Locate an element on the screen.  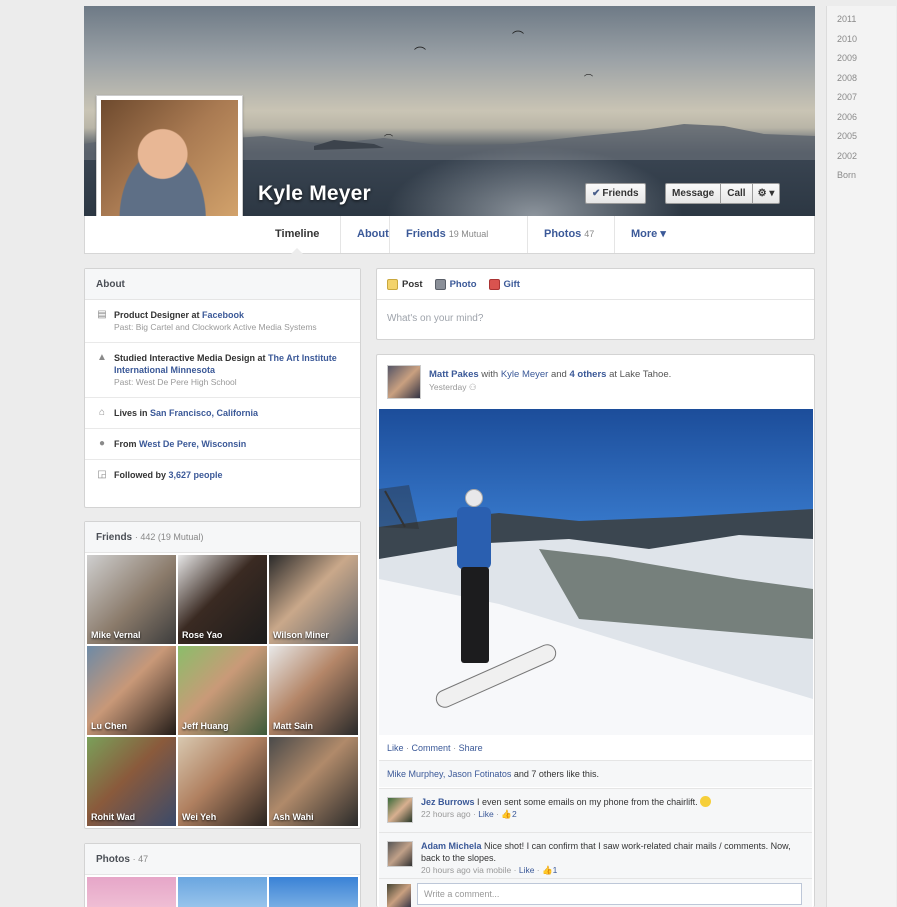
friends-button: ✔ Friends is located at coordinates (615, 193).